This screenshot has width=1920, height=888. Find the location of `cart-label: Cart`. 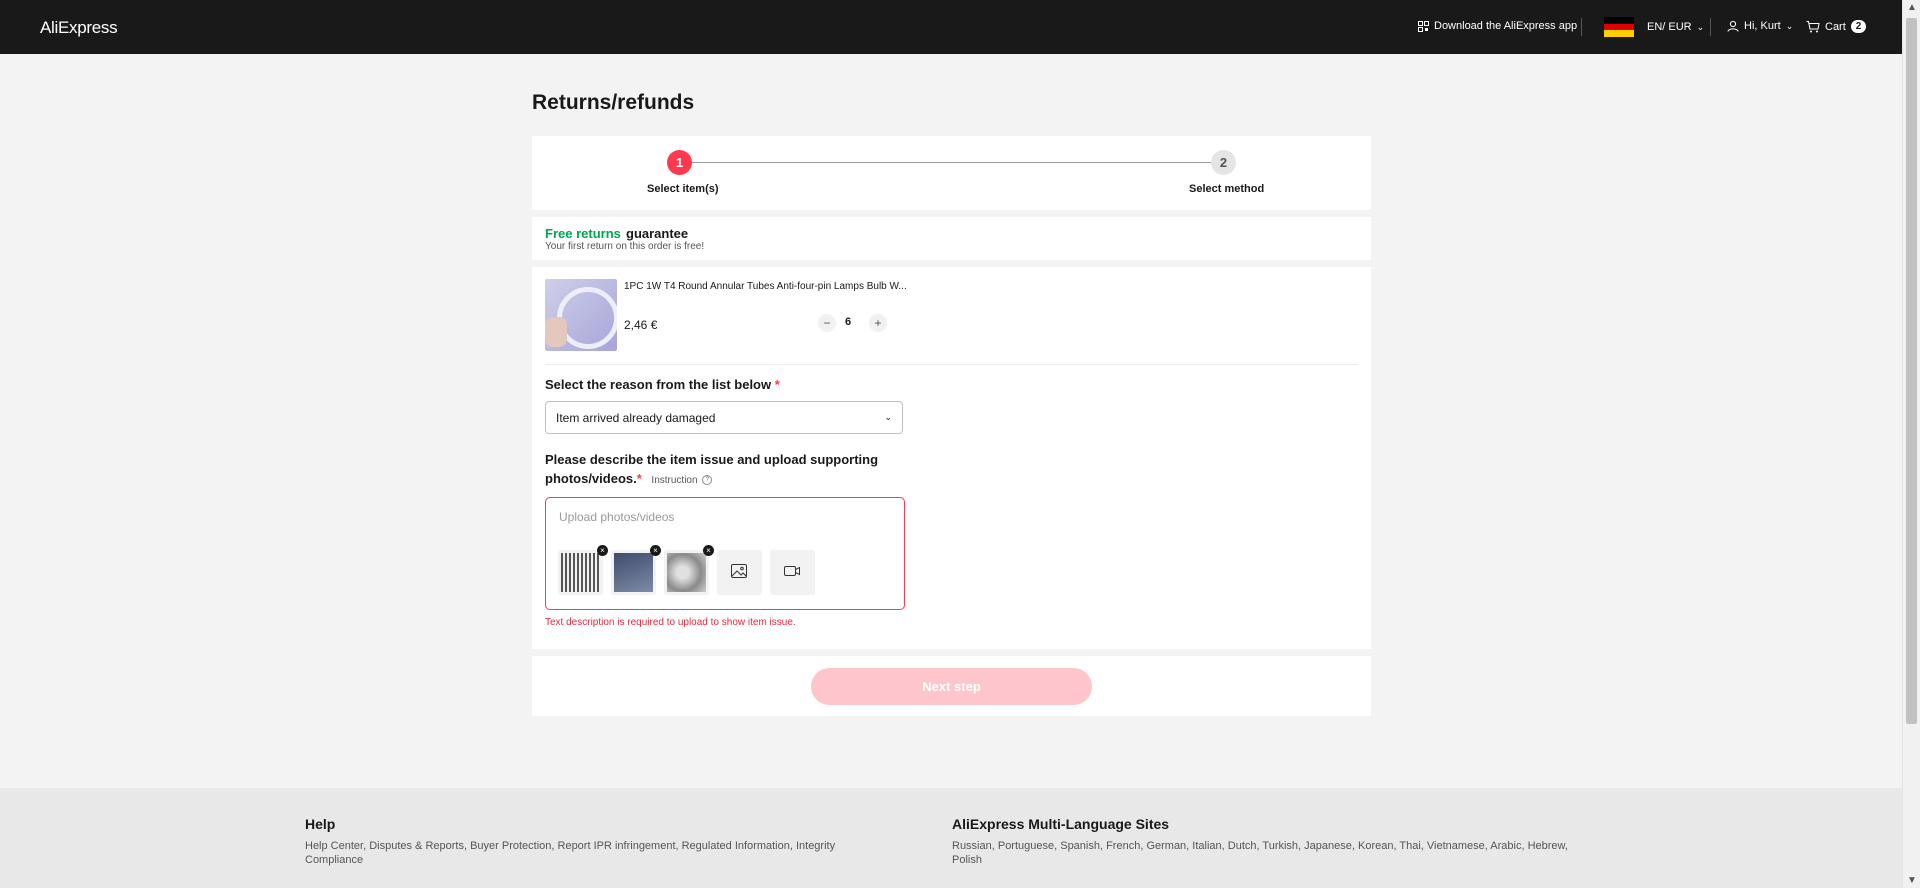

cart-label: Cart is located at coordinates (1835, 26).